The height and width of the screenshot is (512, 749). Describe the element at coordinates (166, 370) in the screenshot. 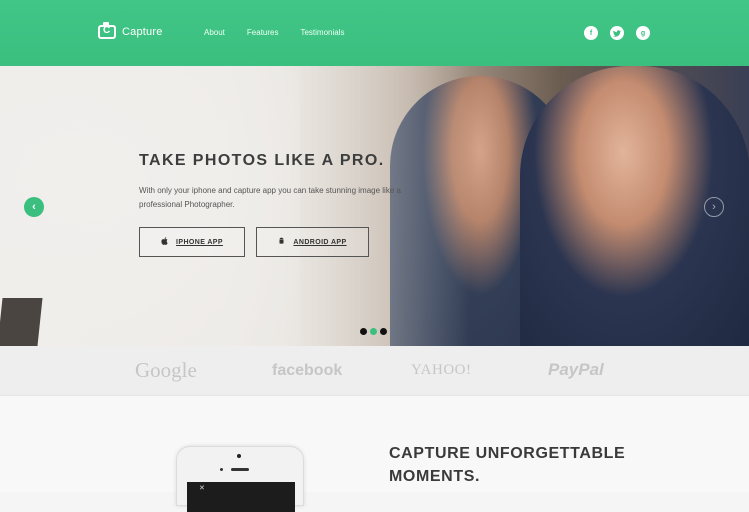

I see `google-logo: Google` at that location.